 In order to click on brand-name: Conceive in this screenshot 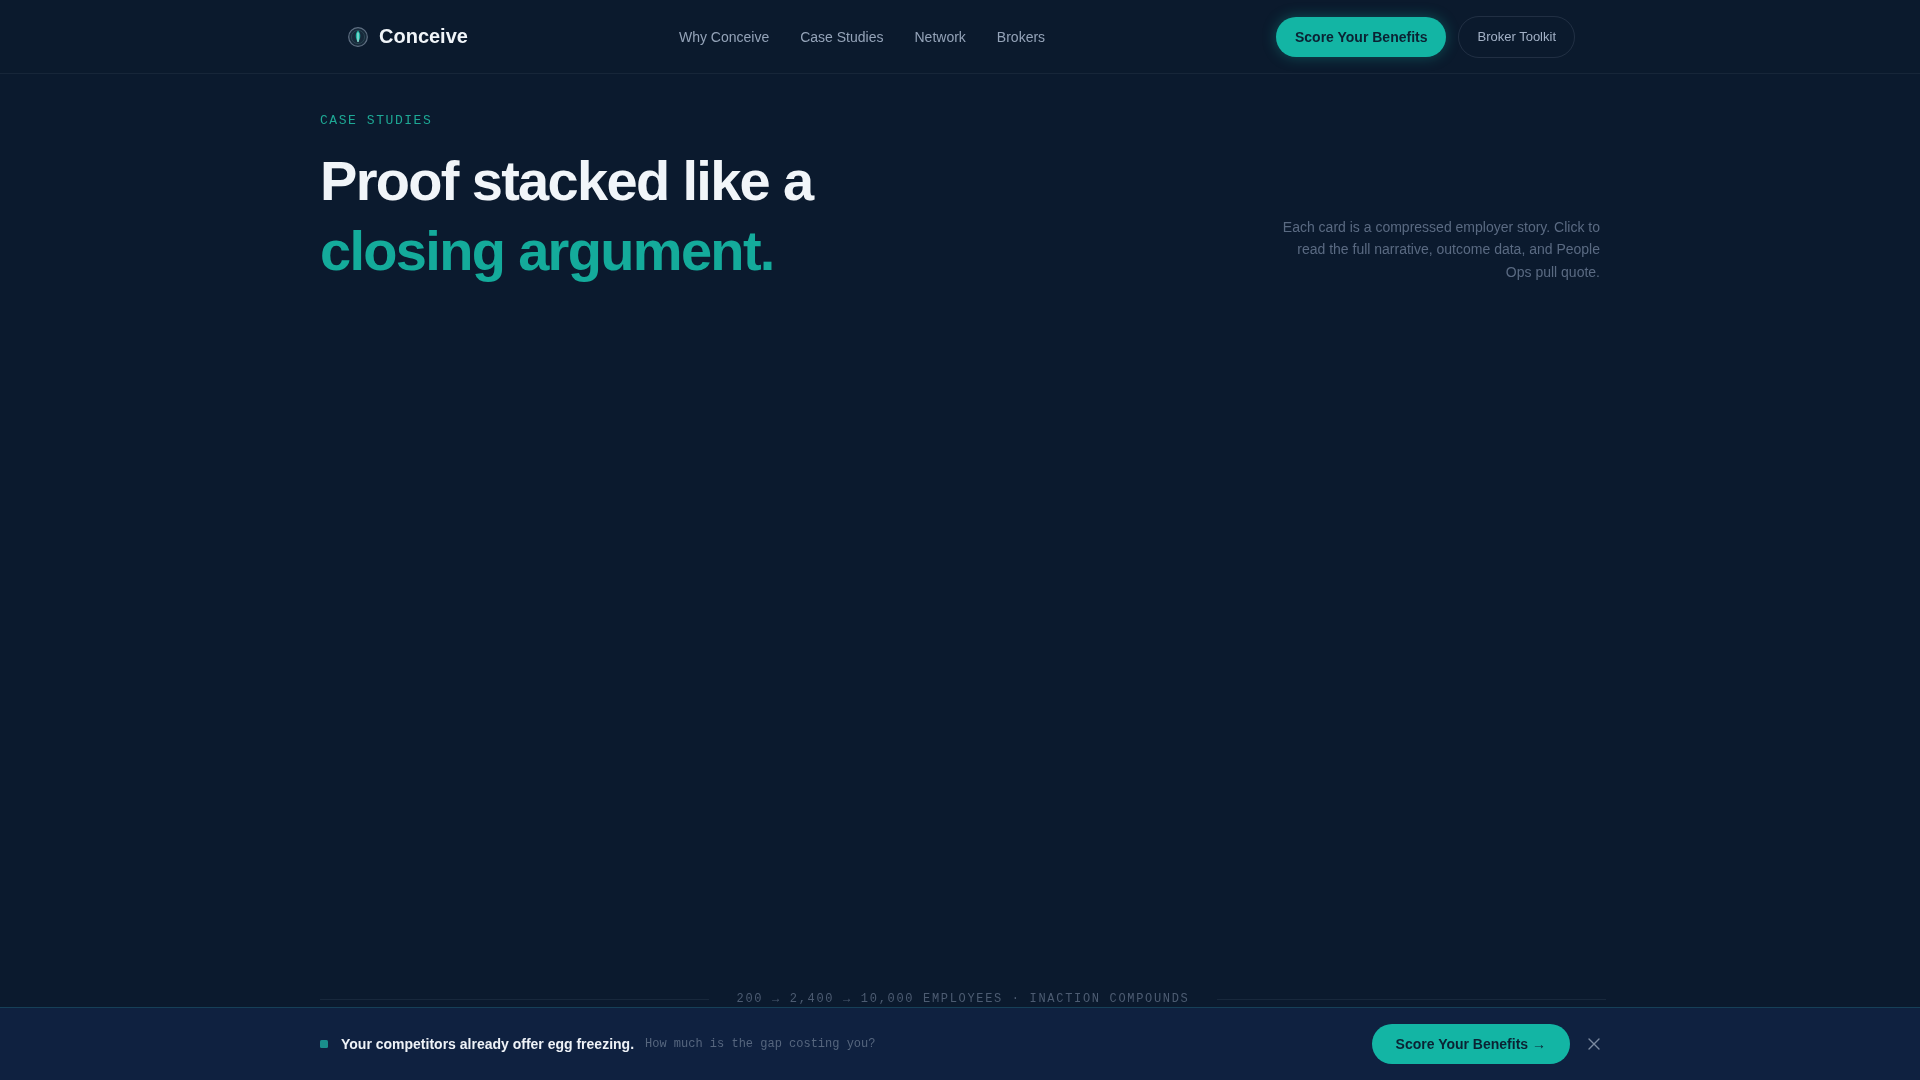, I will do `click(423, 36)`.